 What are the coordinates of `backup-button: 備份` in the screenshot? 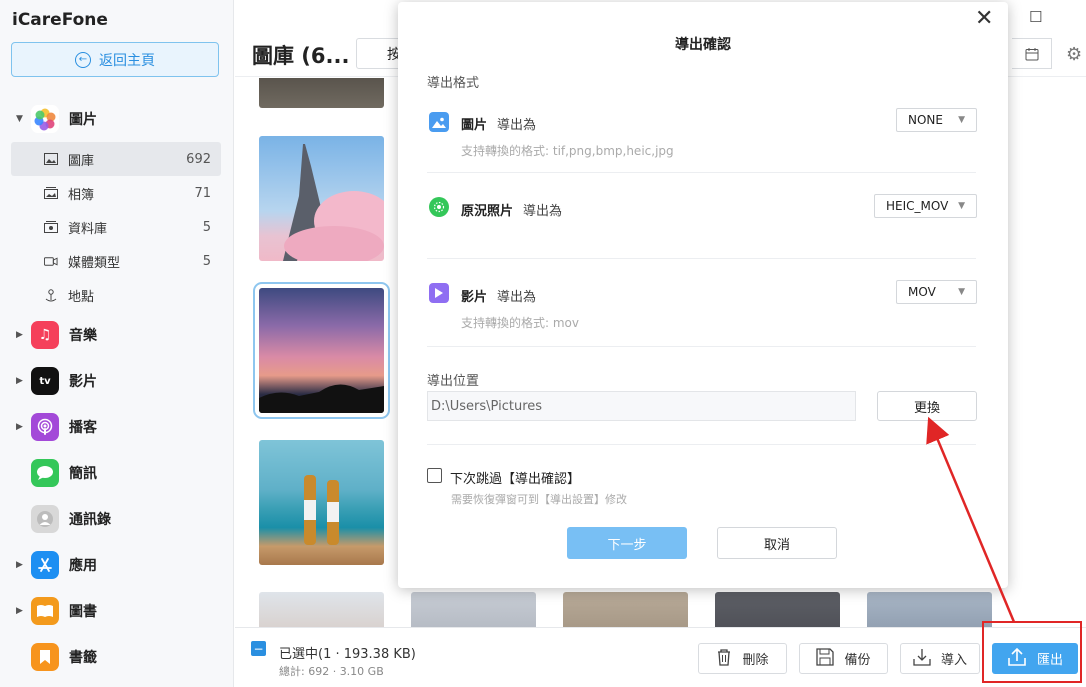 It's located at (843, 658).